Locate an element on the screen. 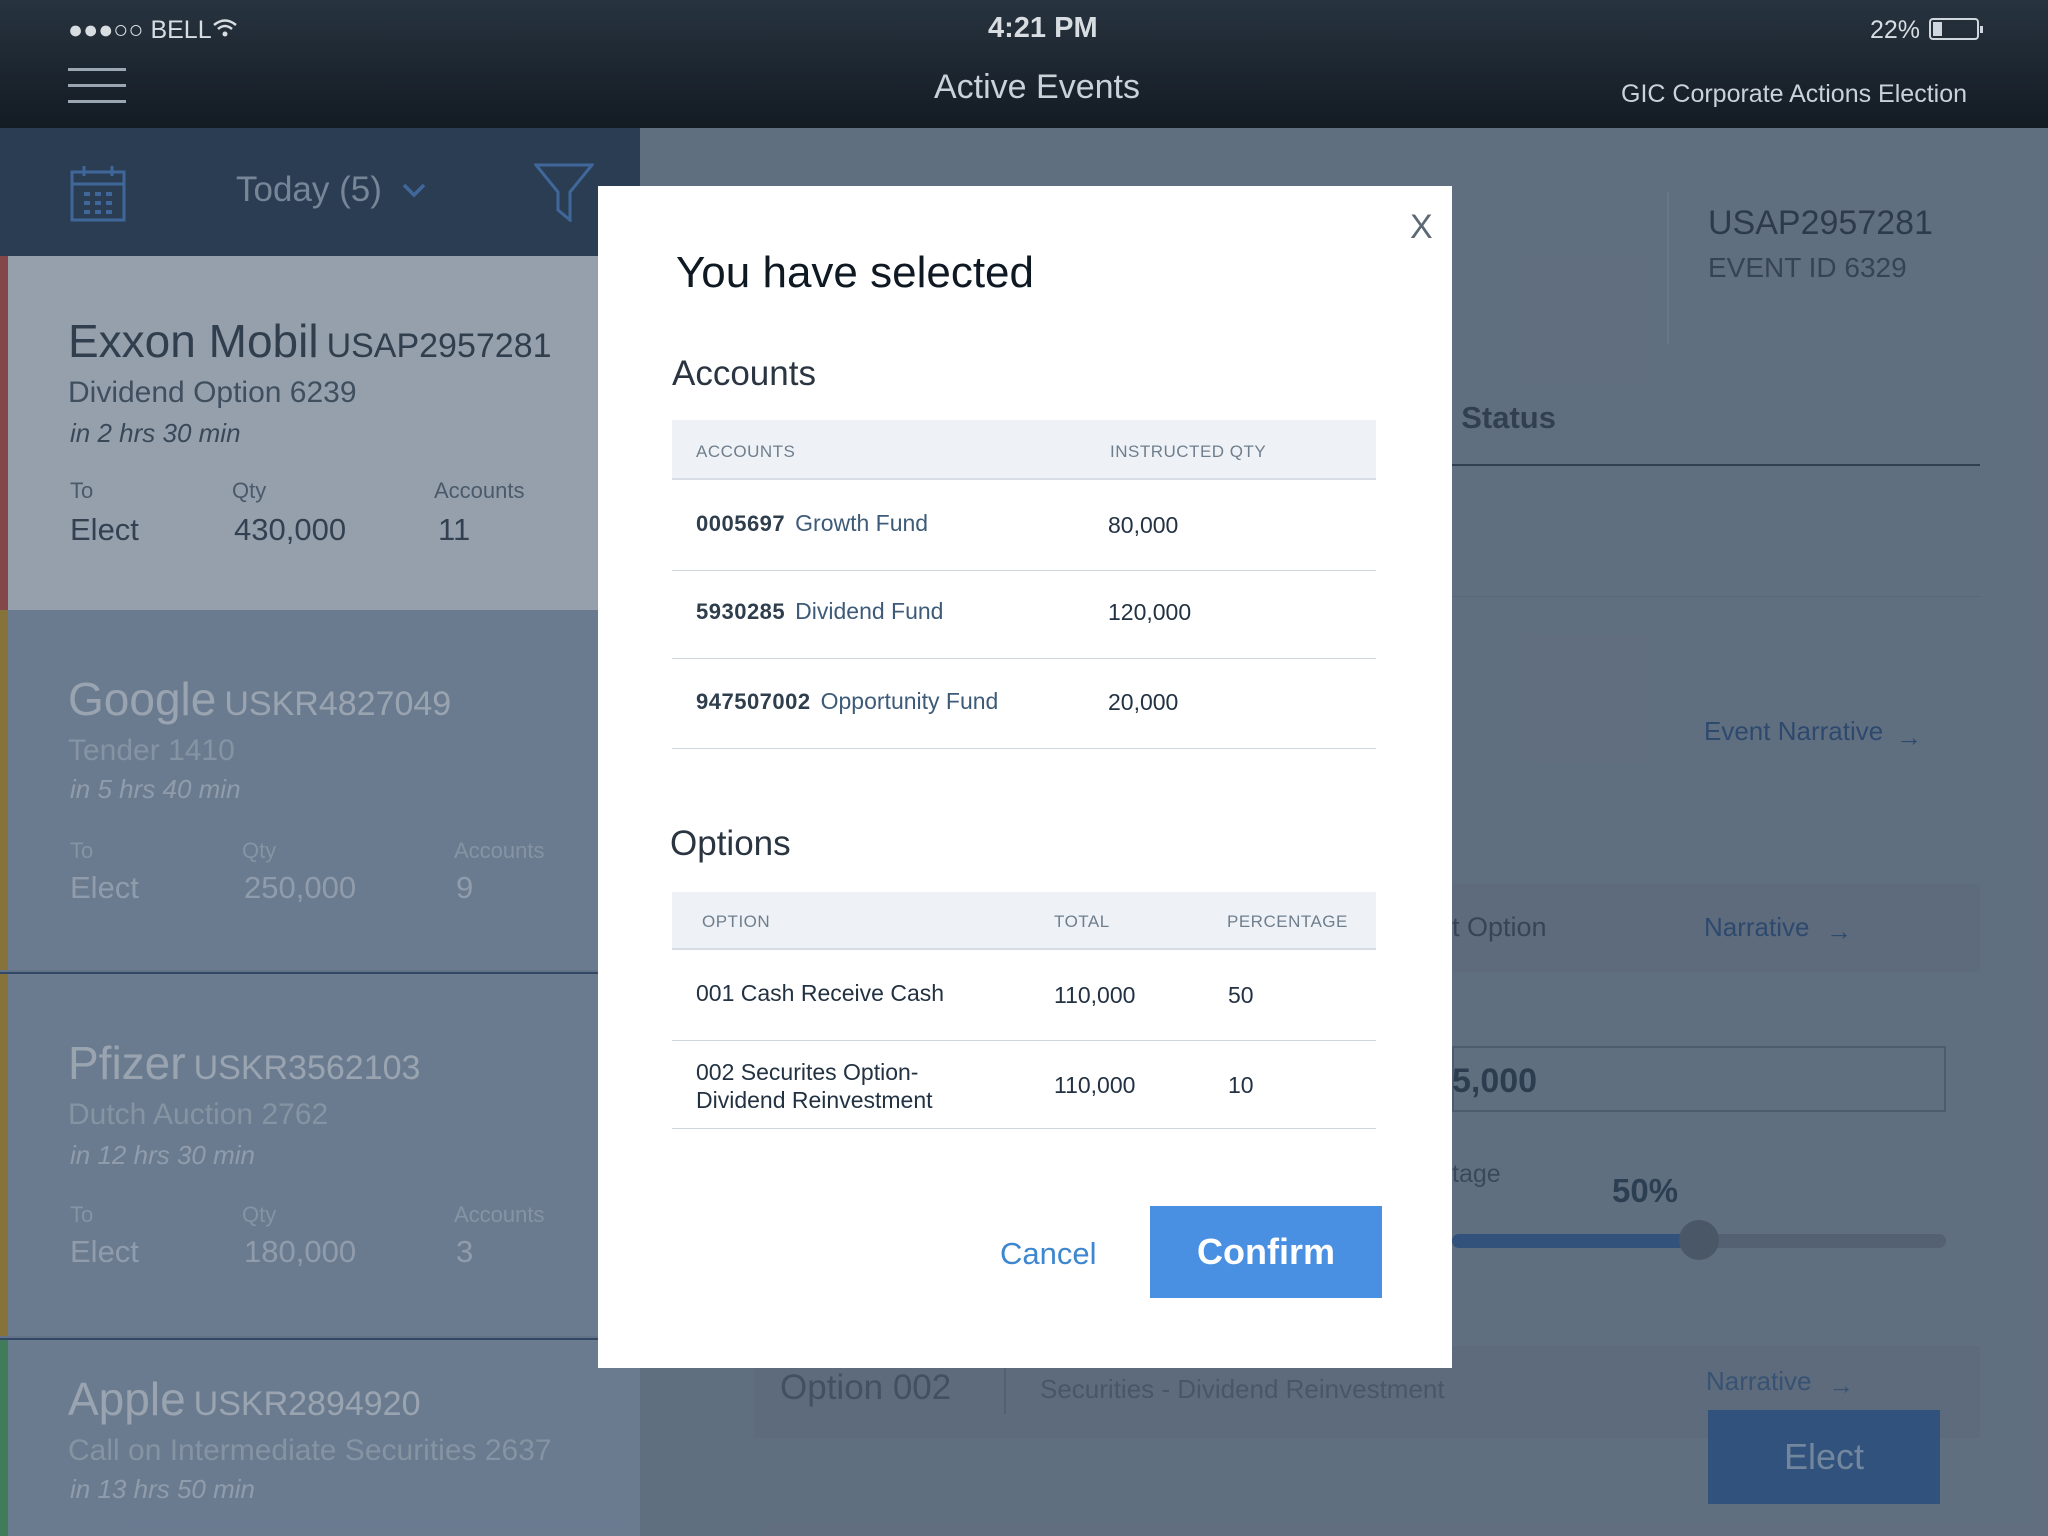 Image resolution: width=2048 pixels, height=1536 pixels. menu-icon is located at coordinates (98, 86).